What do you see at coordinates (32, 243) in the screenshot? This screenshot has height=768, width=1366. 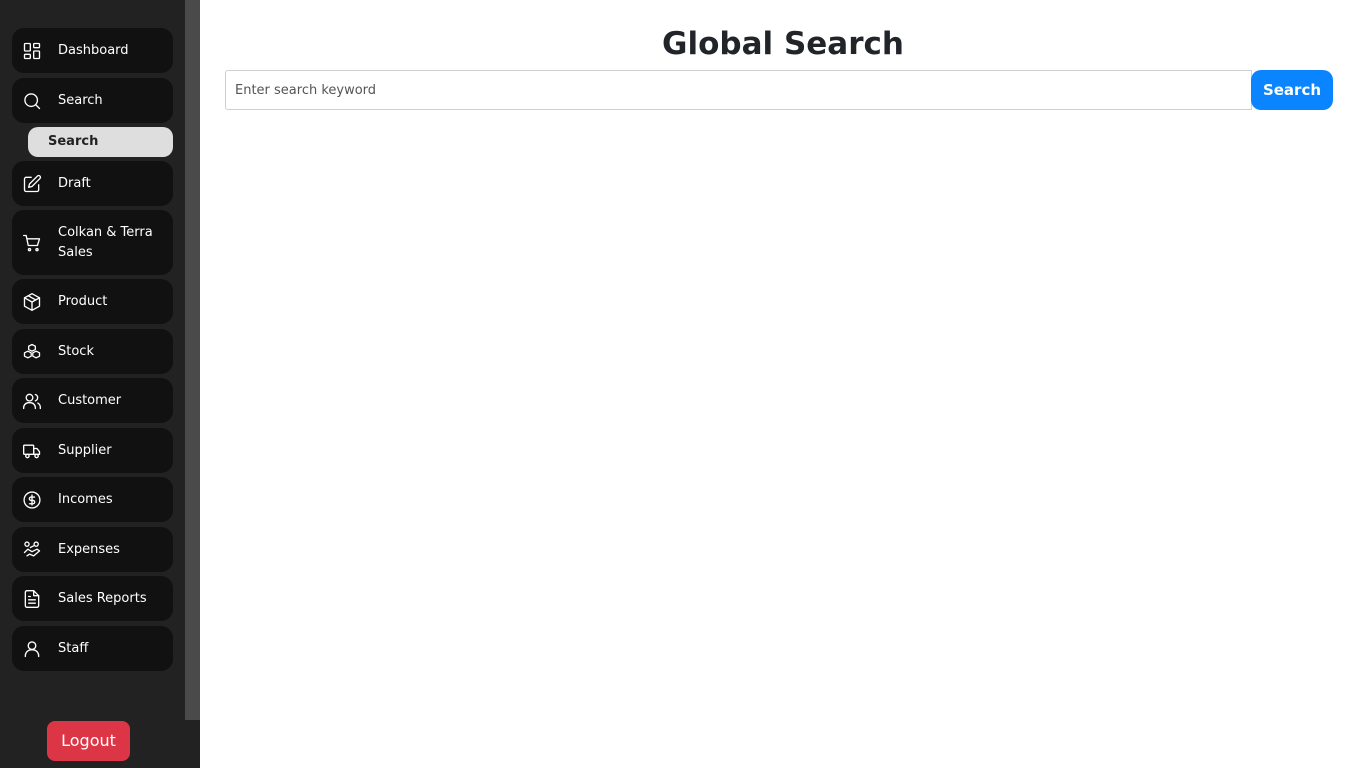 I see `cart-icon` at bounding box center [32, 243].